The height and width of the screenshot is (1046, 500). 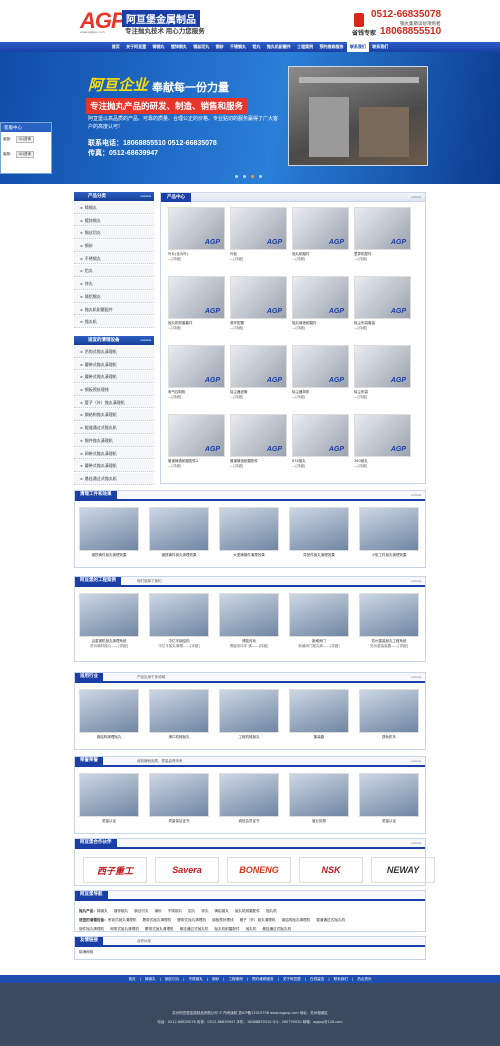 What do you see at coordinates (247, 911) in the screenshot?
I see `nav-link: 抛丸机耐磨配件` at bounding box center [247, 911].